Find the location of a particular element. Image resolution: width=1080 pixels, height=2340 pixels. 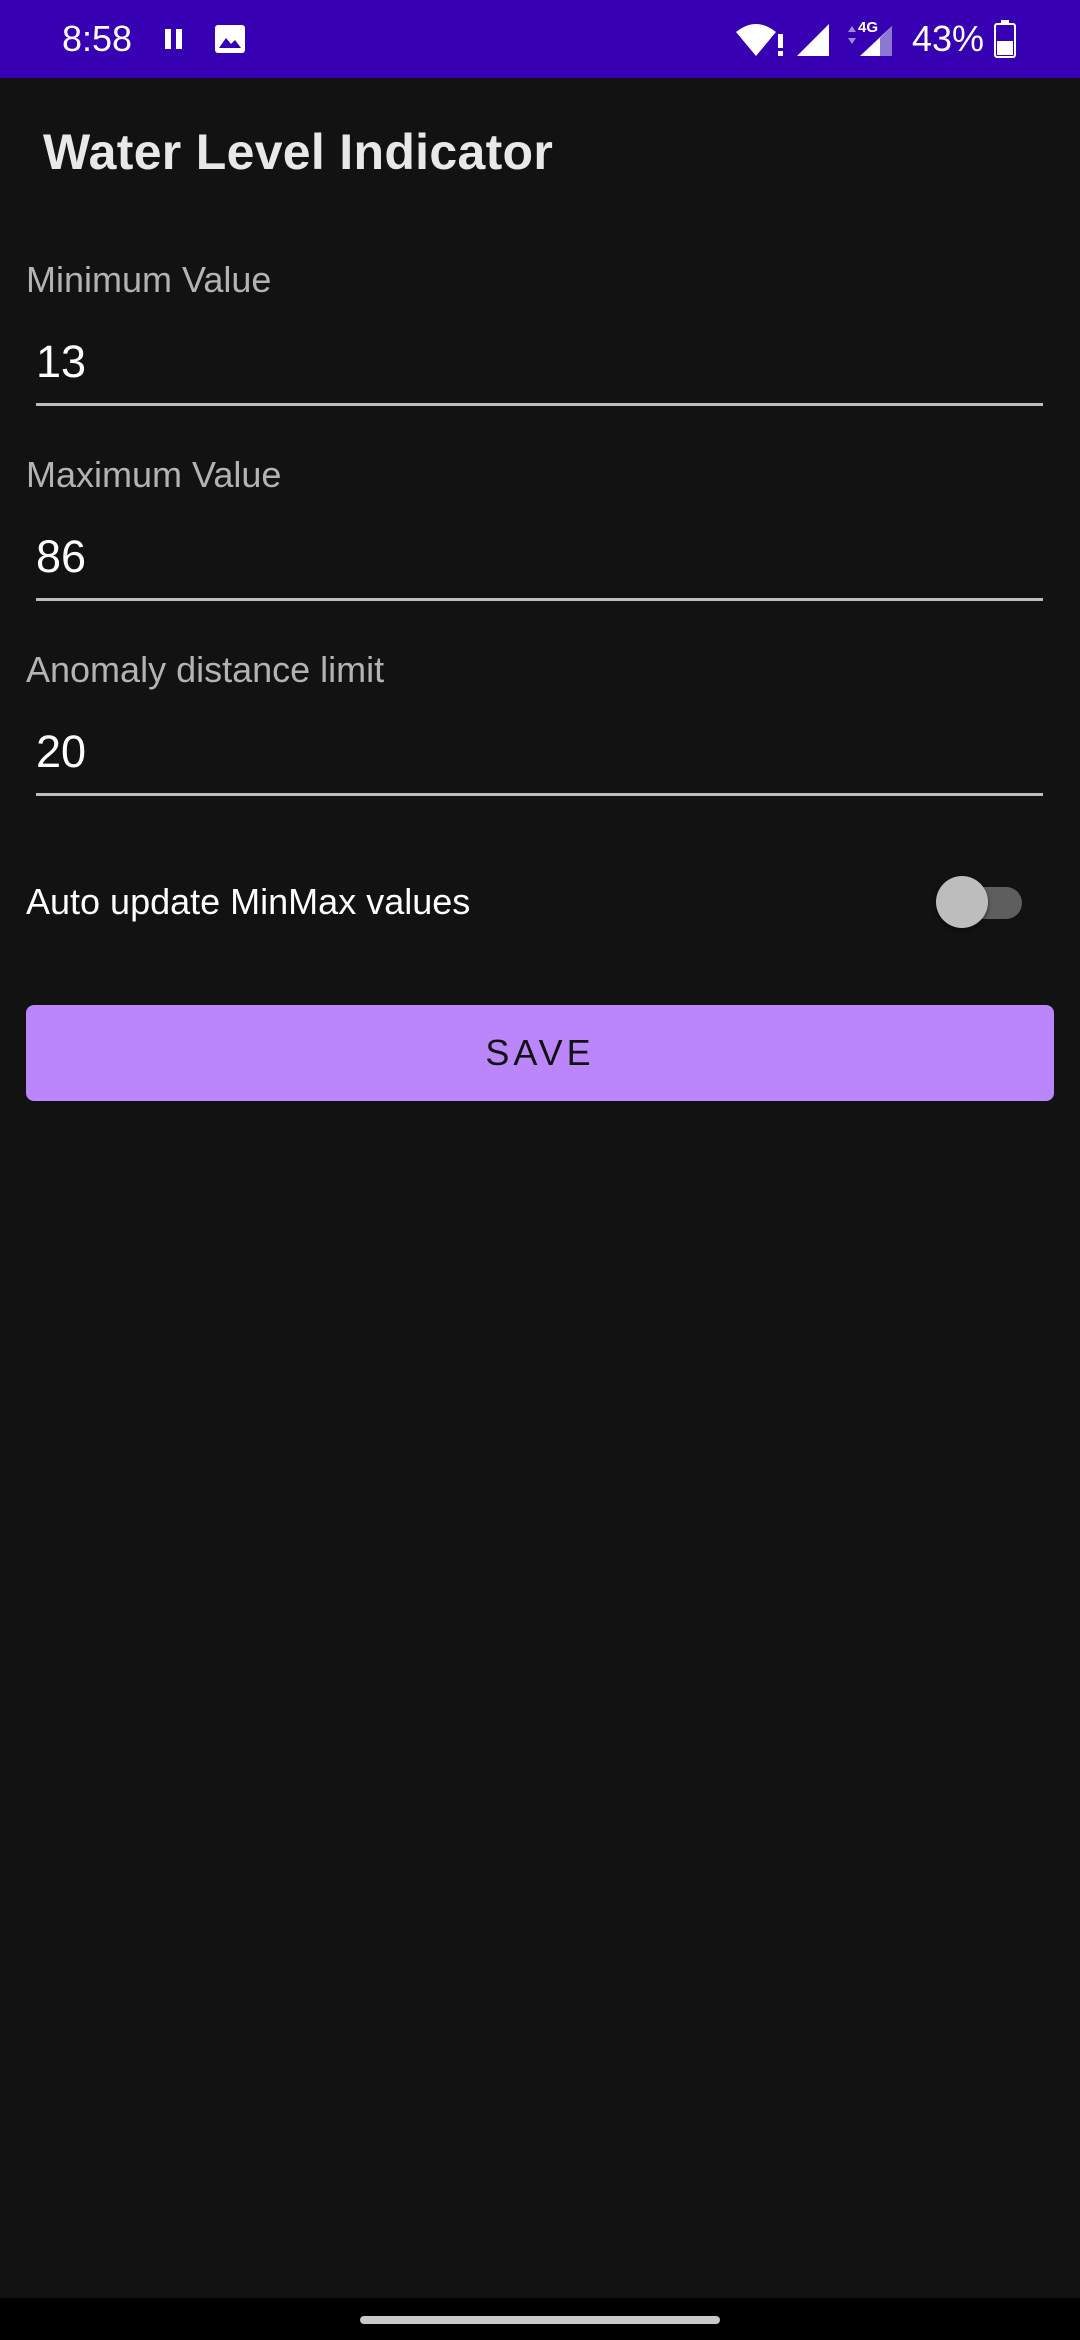

image-icon is located at coordinates (230, 39).